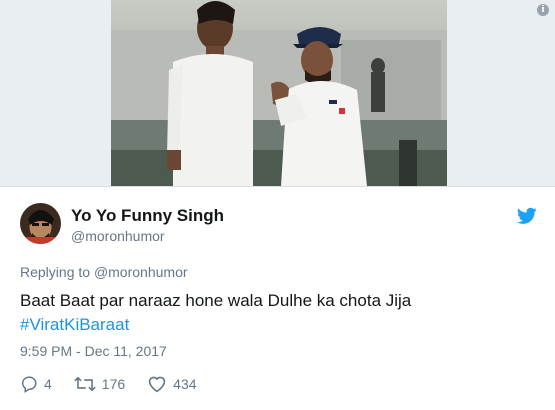  I want to click on reply-button: 4, so click(36, 384).